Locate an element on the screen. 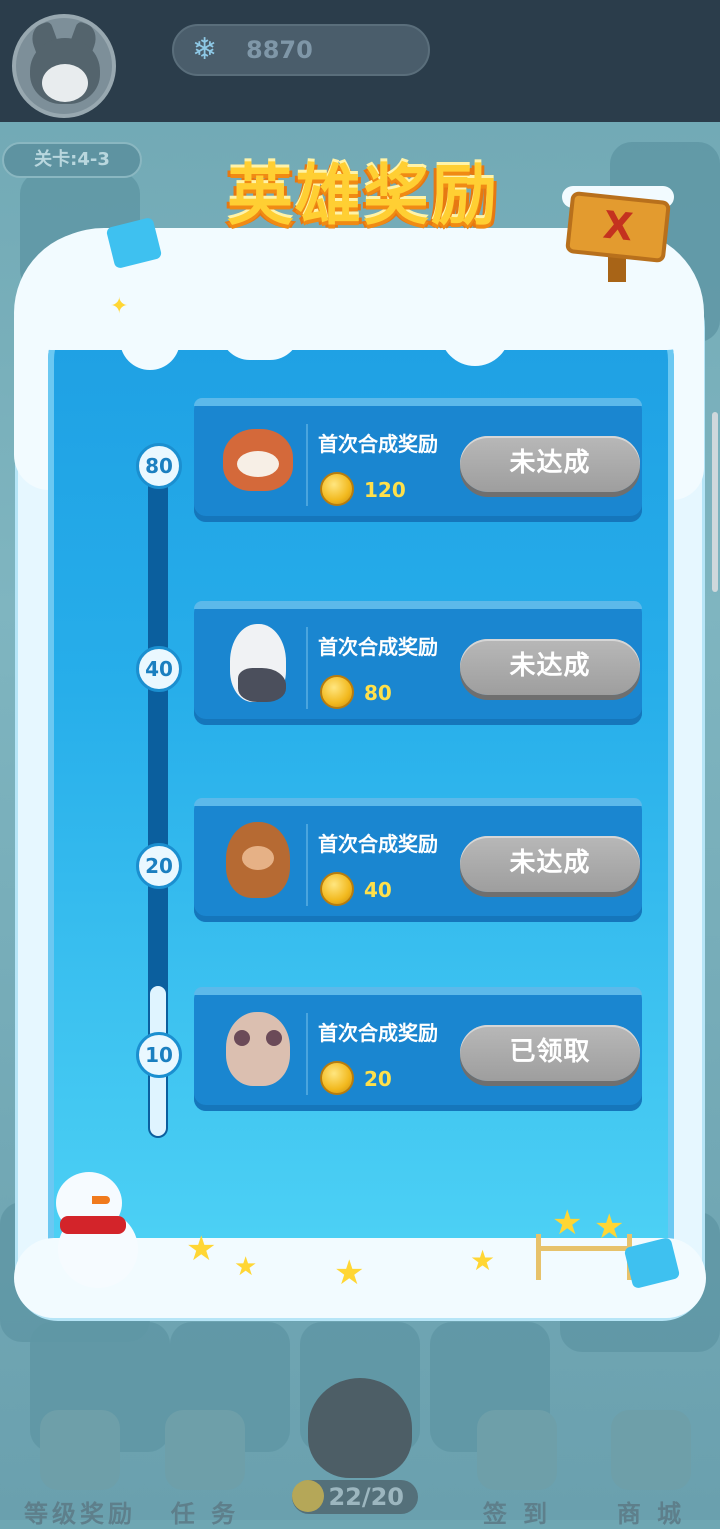 The image size is (720, 1529). currency-value: 8870 is located at coordinates (279, 50).